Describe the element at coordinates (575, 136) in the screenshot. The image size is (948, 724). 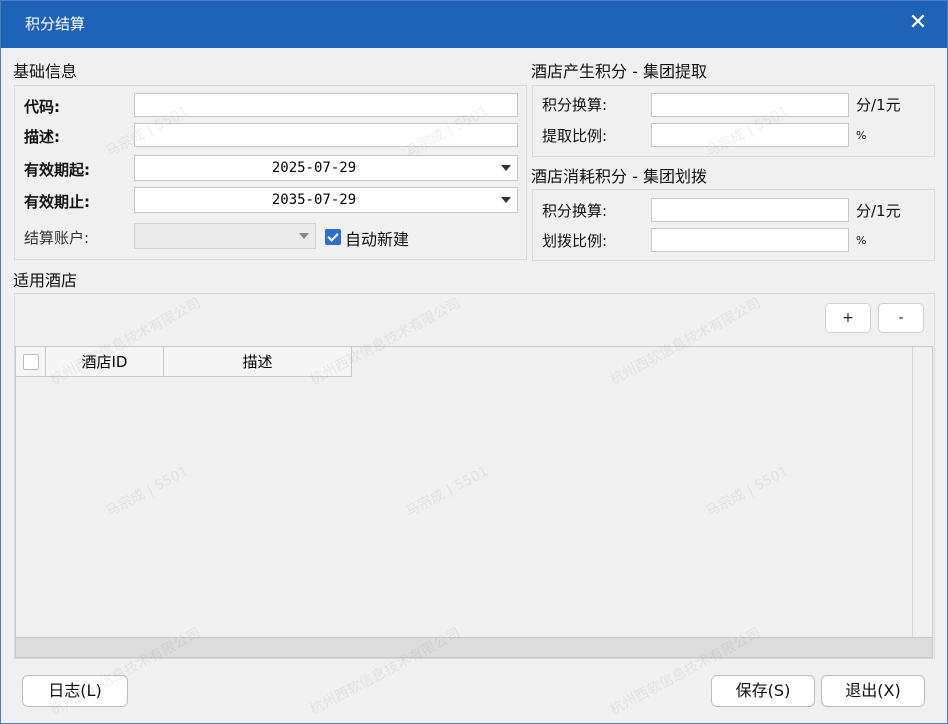
I see `earn-ratio-label: 提取比例:` at that location.